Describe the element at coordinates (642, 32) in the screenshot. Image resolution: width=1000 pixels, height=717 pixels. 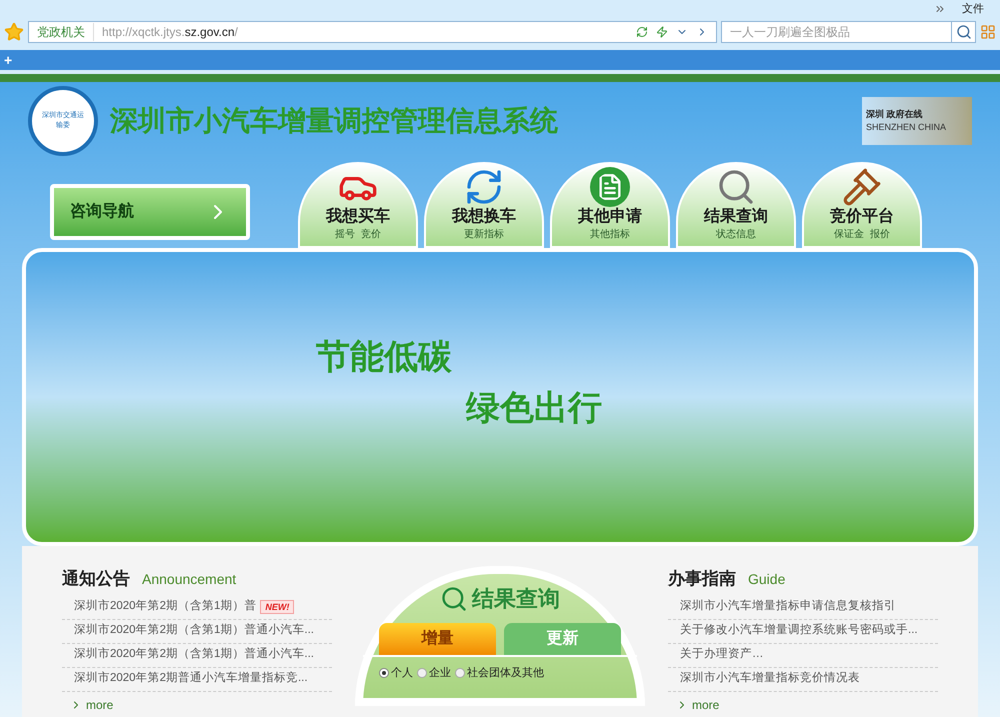
I see `reload-icon` at that location.